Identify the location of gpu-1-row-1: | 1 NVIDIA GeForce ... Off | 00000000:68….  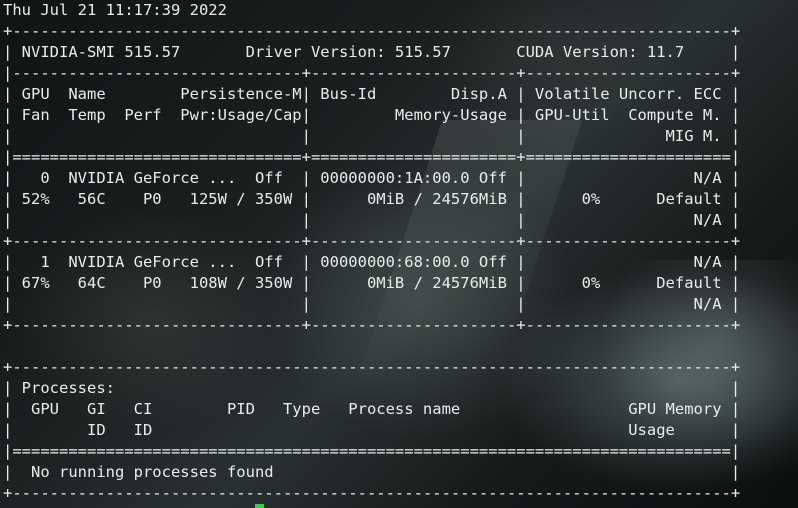
(372, 262).